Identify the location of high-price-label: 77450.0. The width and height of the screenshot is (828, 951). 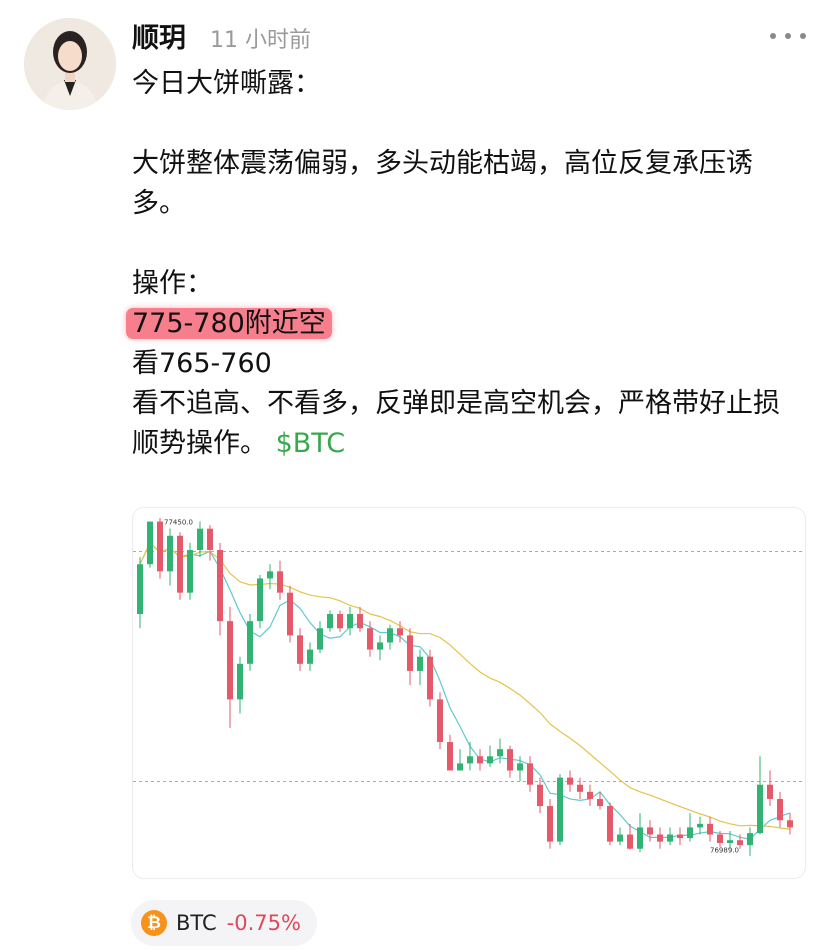
(178, 523).